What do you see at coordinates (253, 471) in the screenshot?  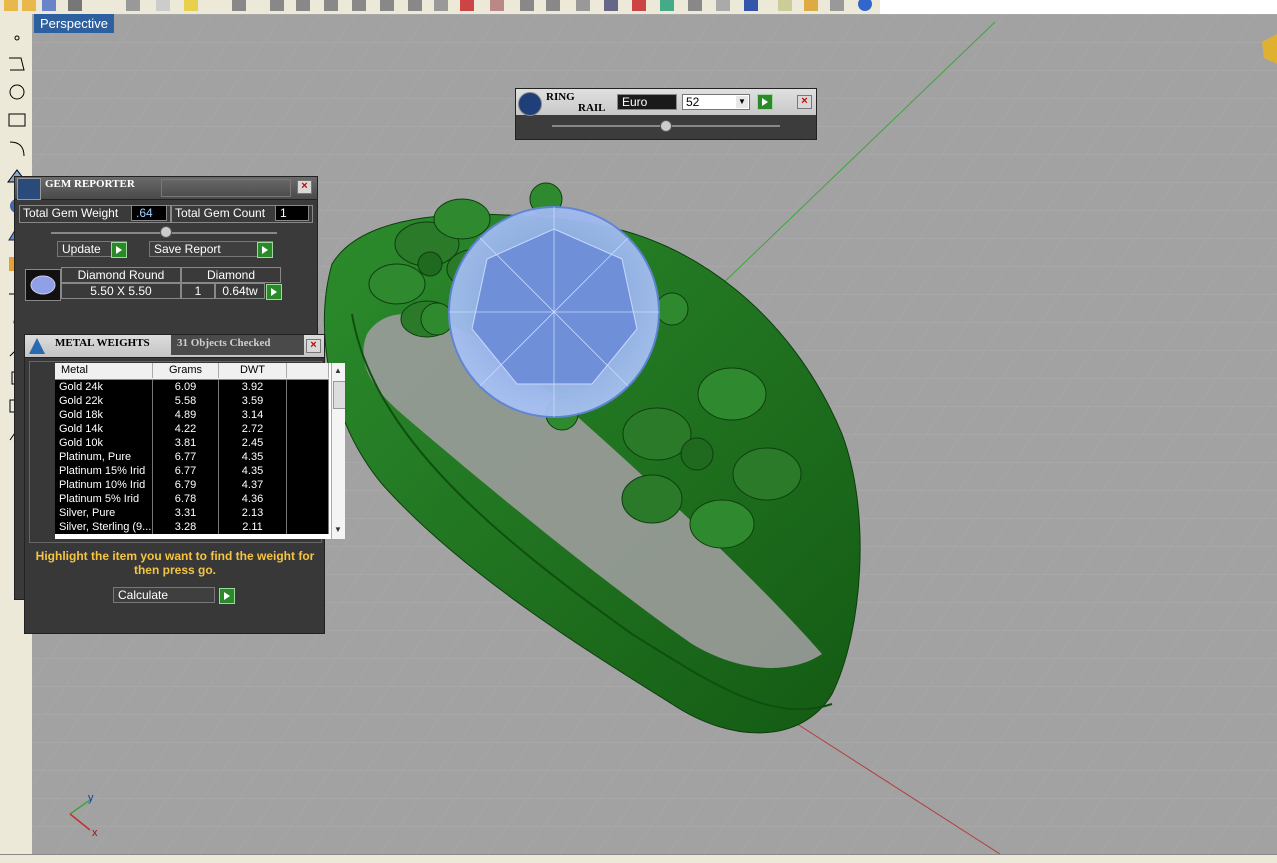 I see `dwt-cell: 4.35` at bounding box center [253, 471].